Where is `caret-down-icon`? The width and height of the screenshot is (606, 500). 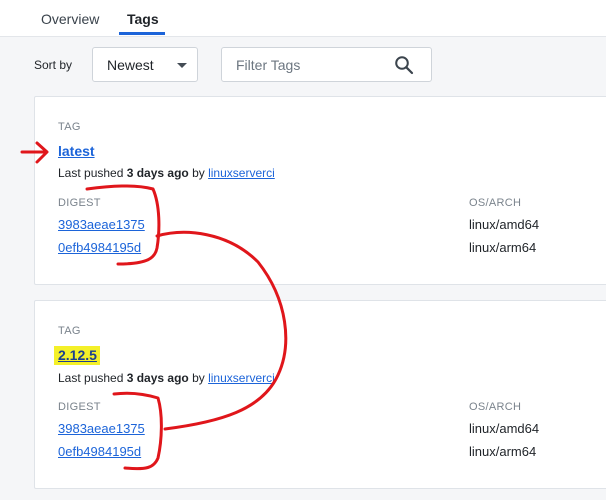 caret-down-icon is located at coordinates (182, 65).